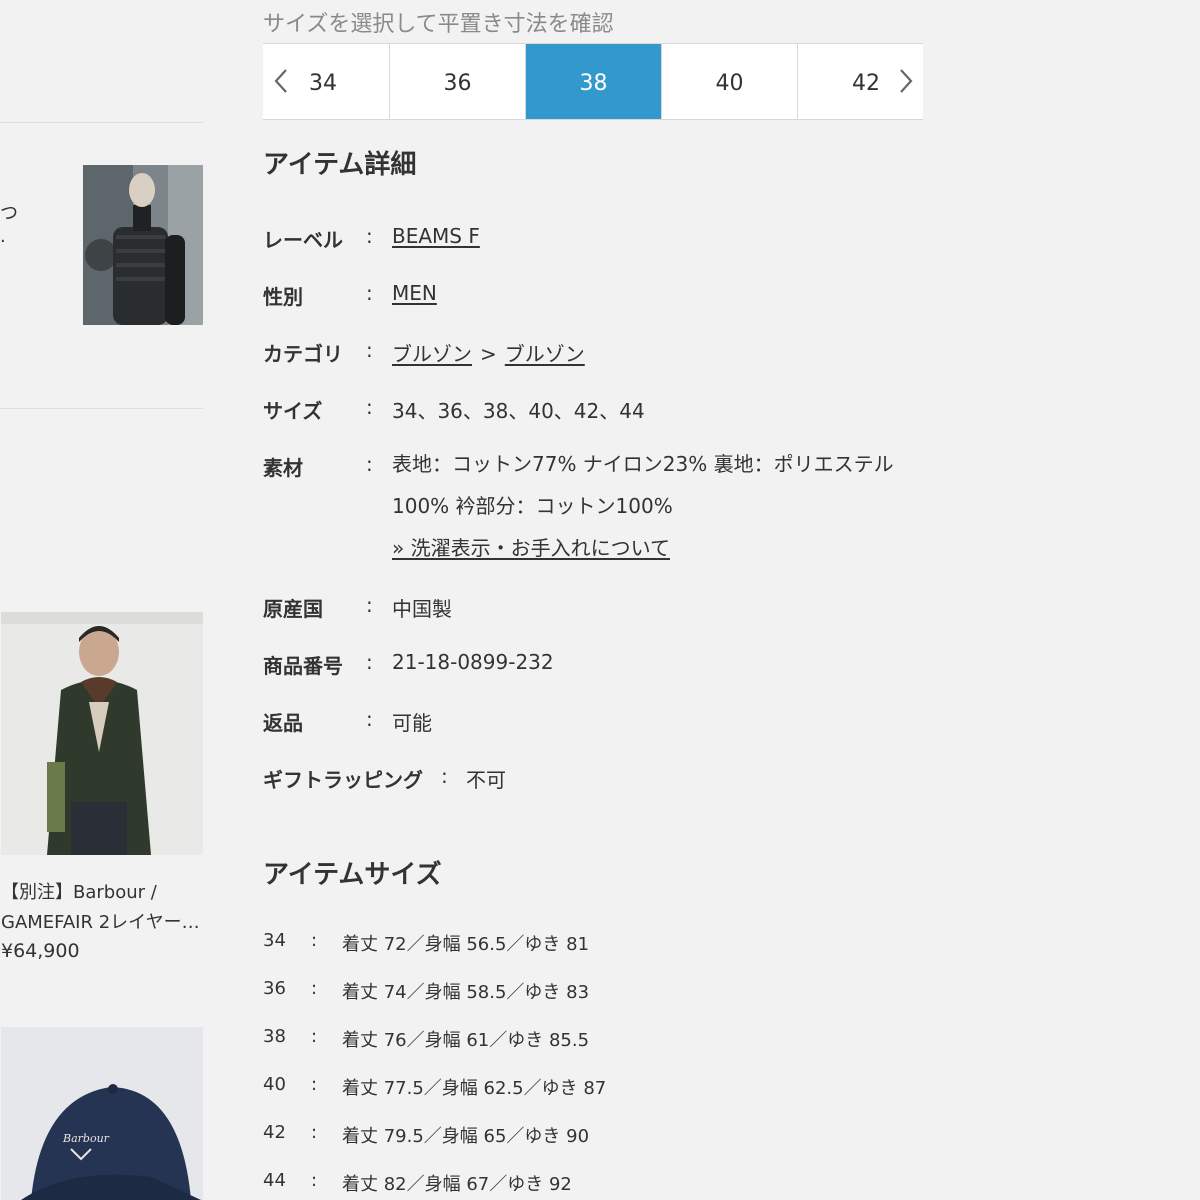 This screenshot has width=1200, height=1200. What do you see at coordinates (343, 780) in the screenshot?
I see `detail-label-gift: ギフトラッピング` at bounding box center [343, 780].